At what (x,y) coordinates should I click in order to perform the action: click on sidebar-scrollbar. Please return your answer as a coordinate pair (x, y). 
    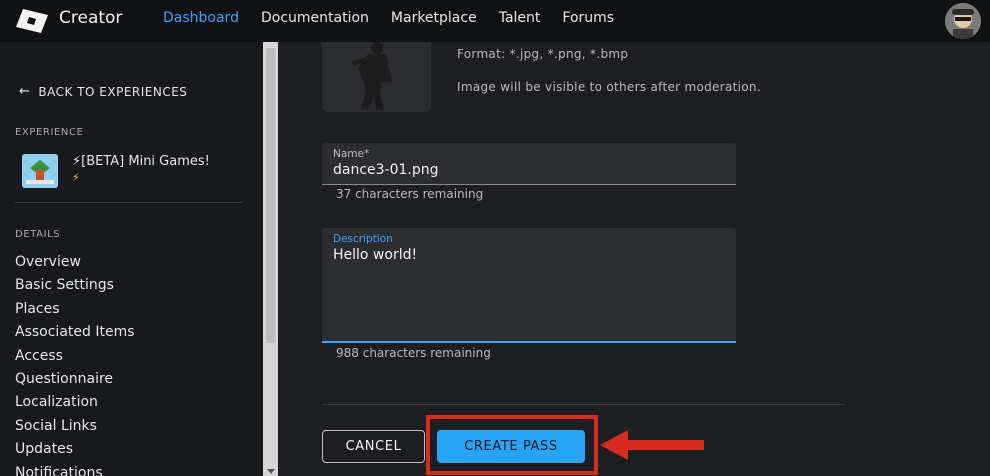
    Looking at the image, I should click on (270, 259).